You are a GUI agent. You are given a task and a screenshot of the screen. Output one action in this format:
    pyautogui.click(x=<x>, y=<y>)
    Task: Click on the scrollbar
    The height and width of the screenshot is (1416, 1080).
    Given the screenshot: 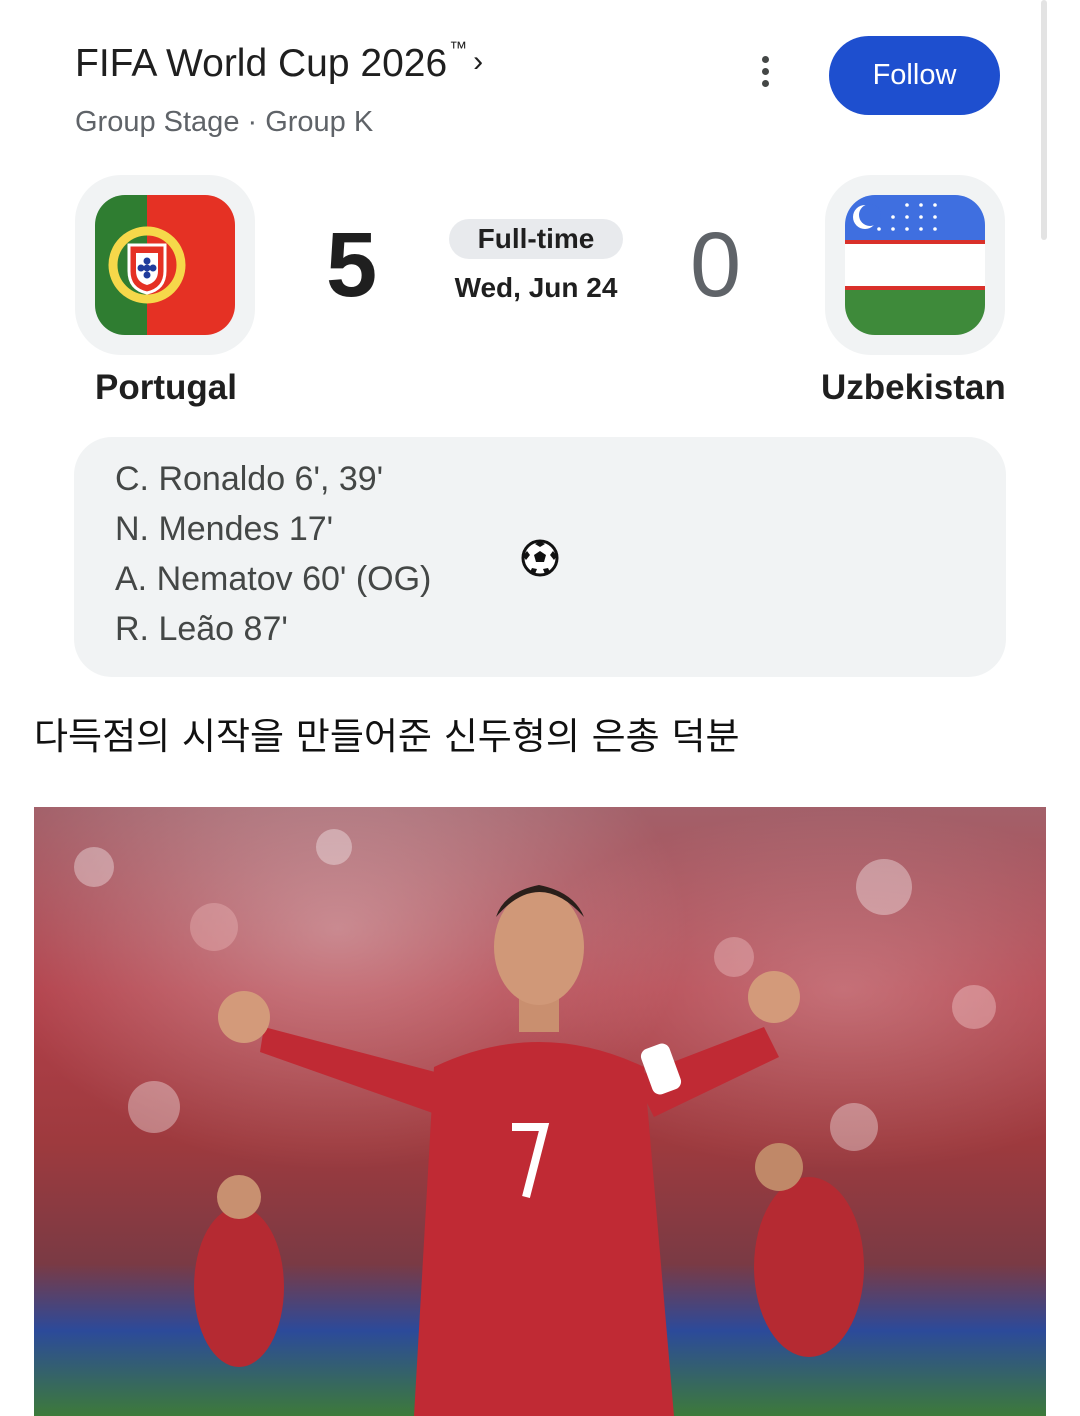 What is the action you would take?
    pyautogui.click(x=1044, y=120)
    